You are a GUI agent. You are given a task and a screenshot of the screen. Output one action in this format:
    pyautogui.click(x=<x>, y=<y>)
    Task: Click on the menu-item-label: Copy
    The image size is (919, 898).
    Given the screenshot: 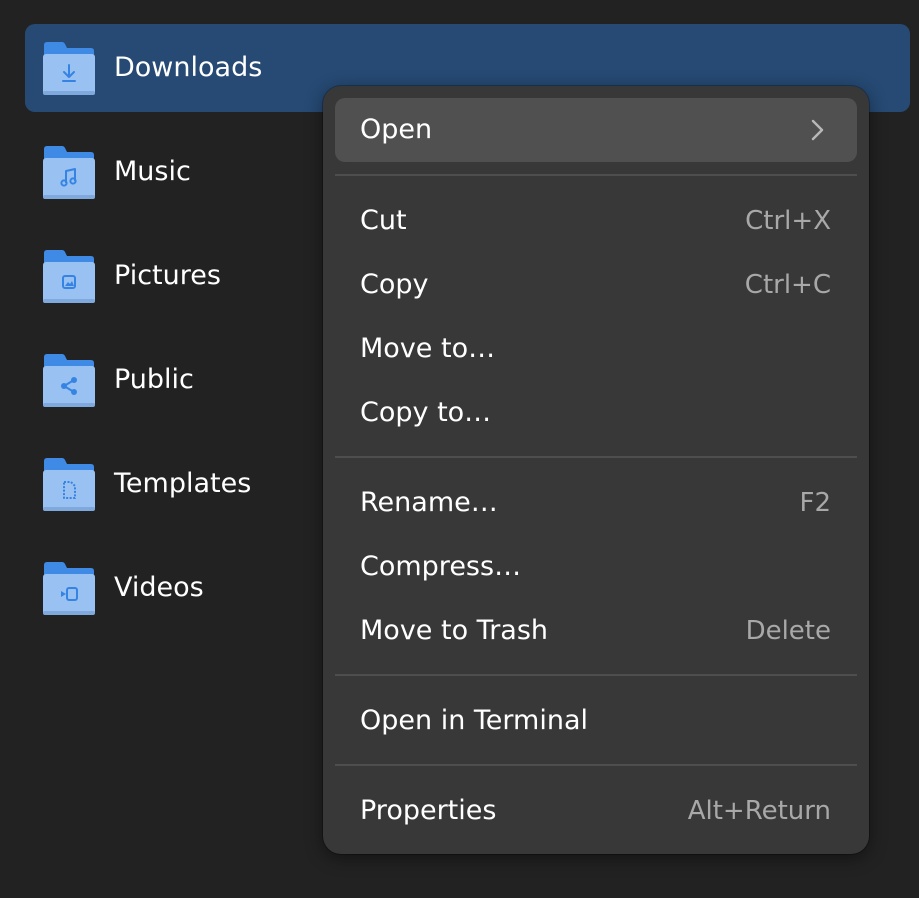 What is the action you would take?
    pyautogui.click(x=394, y=284)
    